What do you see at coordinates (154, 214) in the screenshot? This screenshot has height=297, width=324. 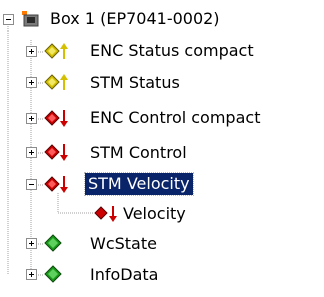 I see `tree-item-velocity: Velocity` at bounding box center [154, 214].